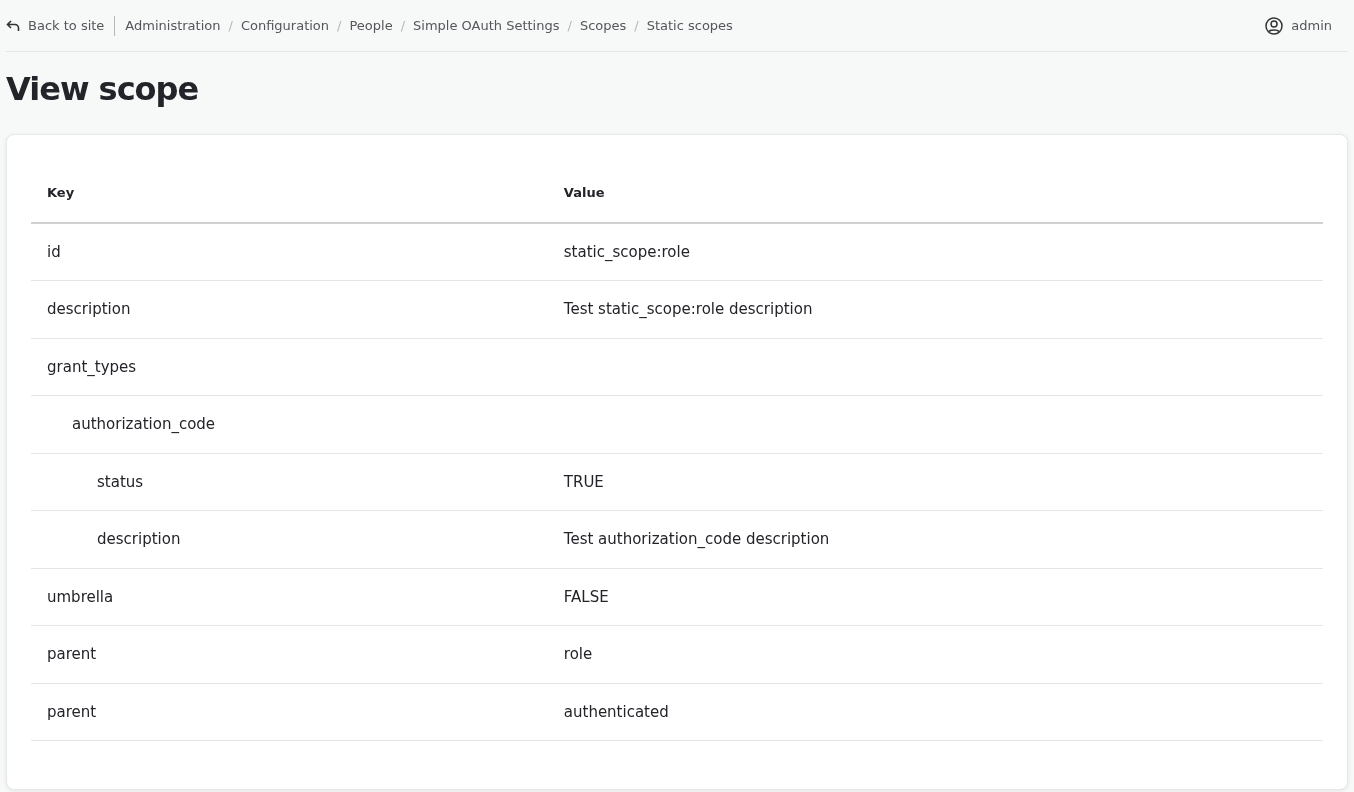  I want to click on key-cell: umbrella, so click(289, 597).